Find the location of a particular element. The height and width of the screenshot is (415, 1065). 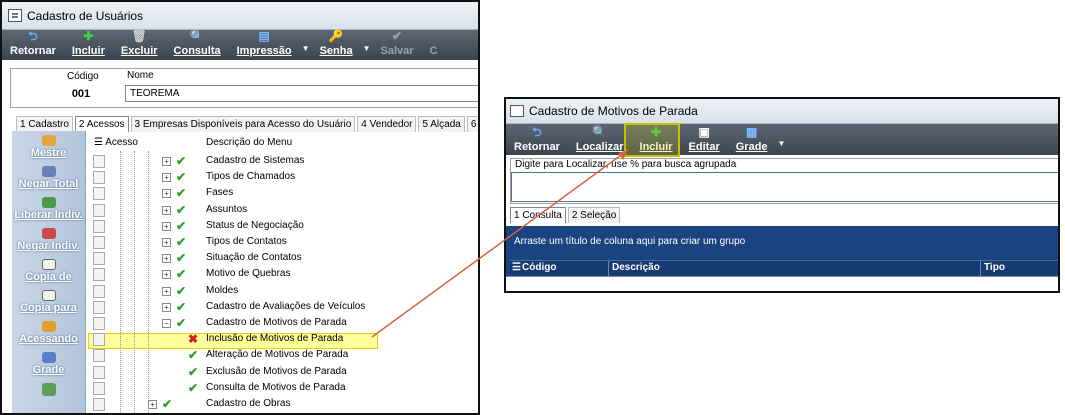

annotation-arrow-head is located at coordinates (623, 155).